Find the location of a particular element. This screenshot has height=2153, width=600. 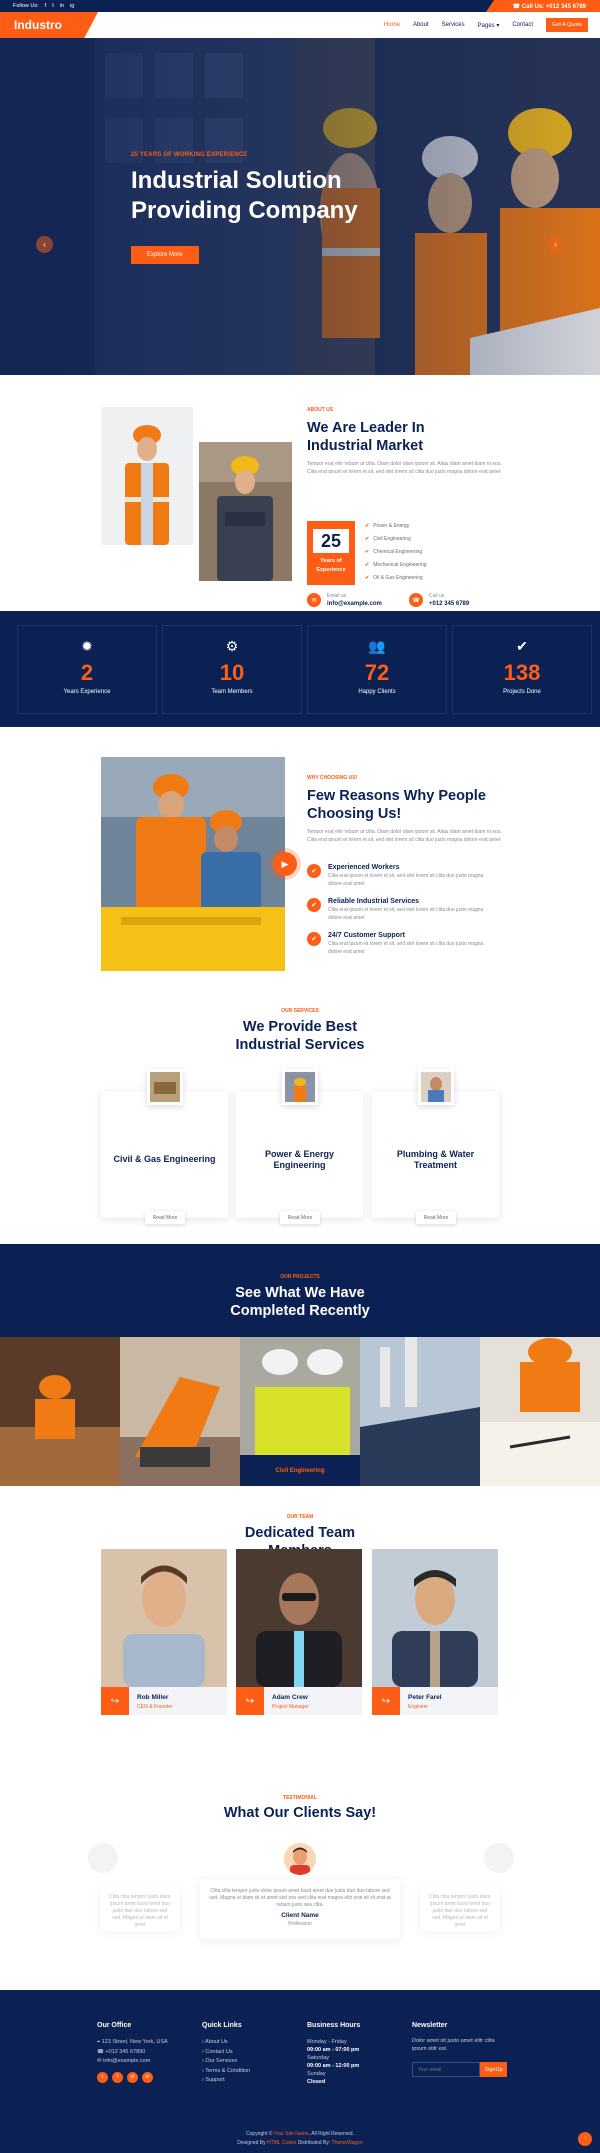

nav-pages: Pages ▾ is located at coordinates (489, 25).